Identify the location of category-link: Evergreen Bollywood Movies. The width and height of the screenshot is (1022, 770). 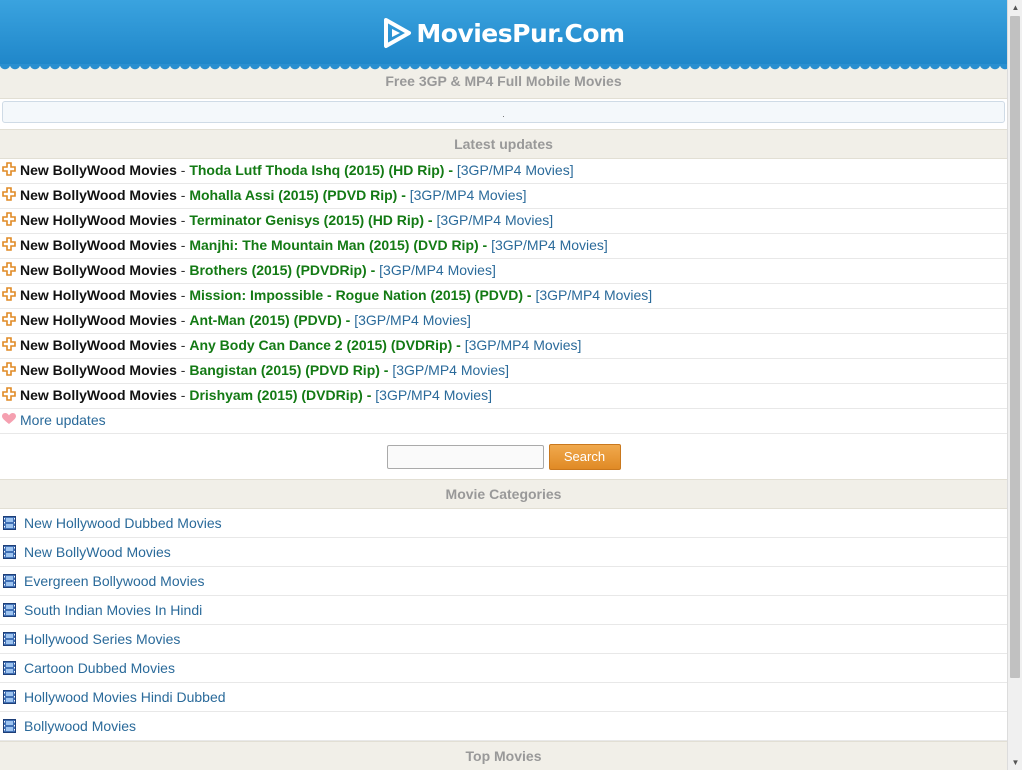
(114, 581).